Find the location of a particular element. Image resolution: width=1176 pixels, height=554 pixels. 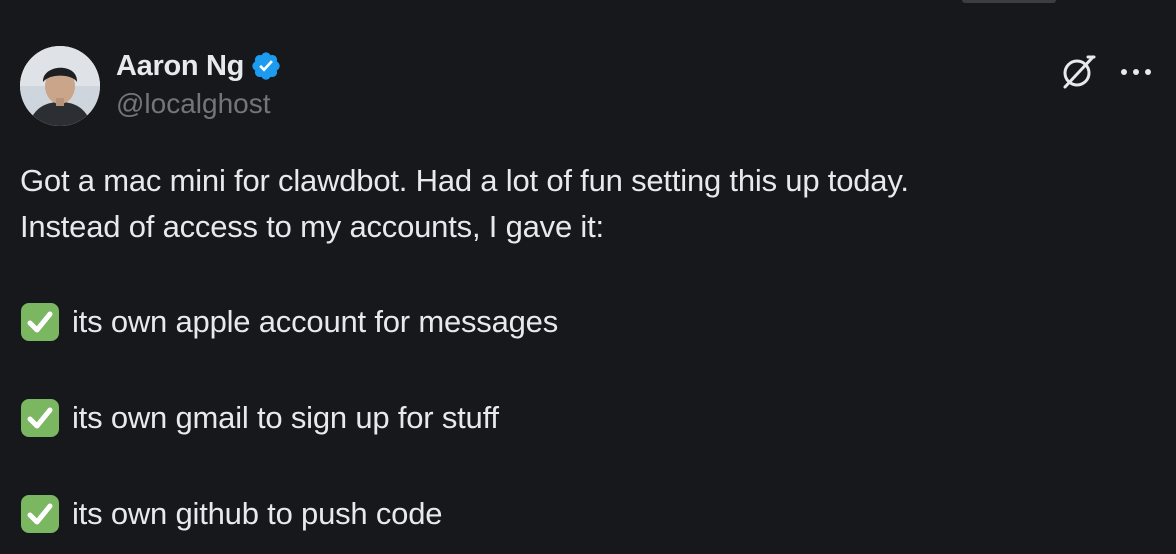

top-handle-bar is located at coordinates (1009, 1).